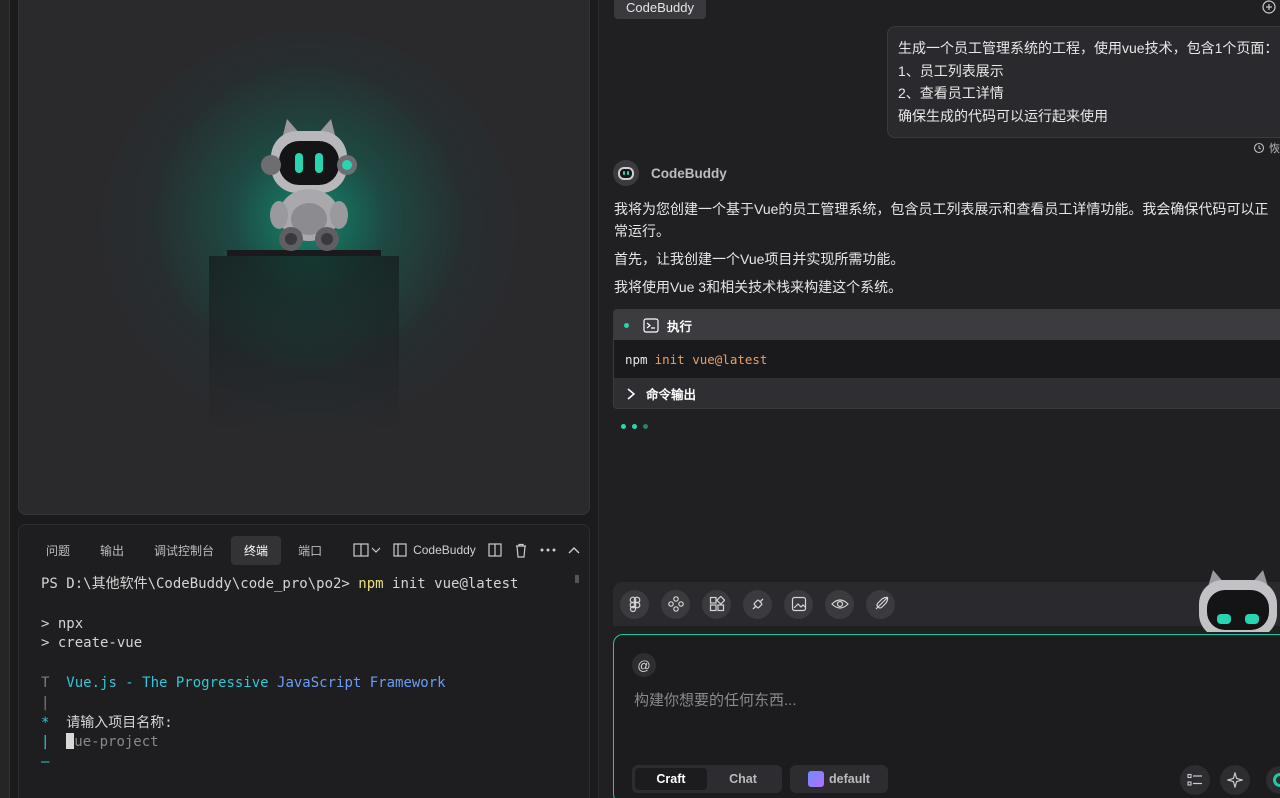  Describe the element at coordinates (839, 604) in the screenshot. I see `preview-eye-icon` at that location.